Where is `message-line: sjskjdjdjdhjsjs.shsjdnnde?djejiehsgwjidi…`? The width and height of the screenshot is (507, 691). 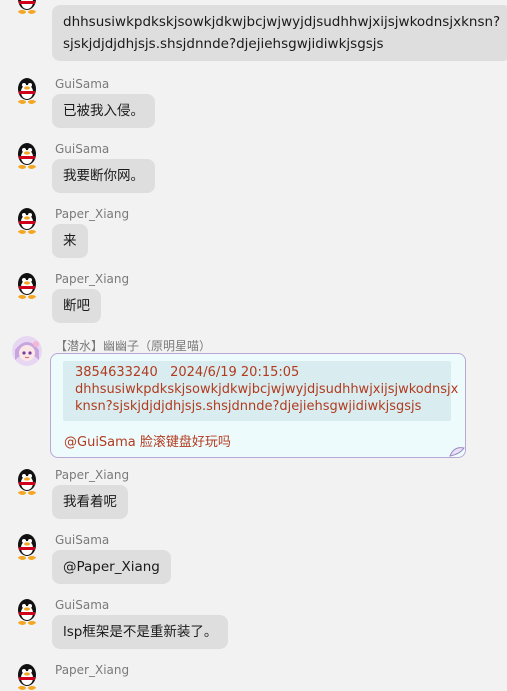 message-line: sjskjdjdjdhjsjs.shsjdnnde?djejiehsgwjidi… is located at coordinates (223, 44).